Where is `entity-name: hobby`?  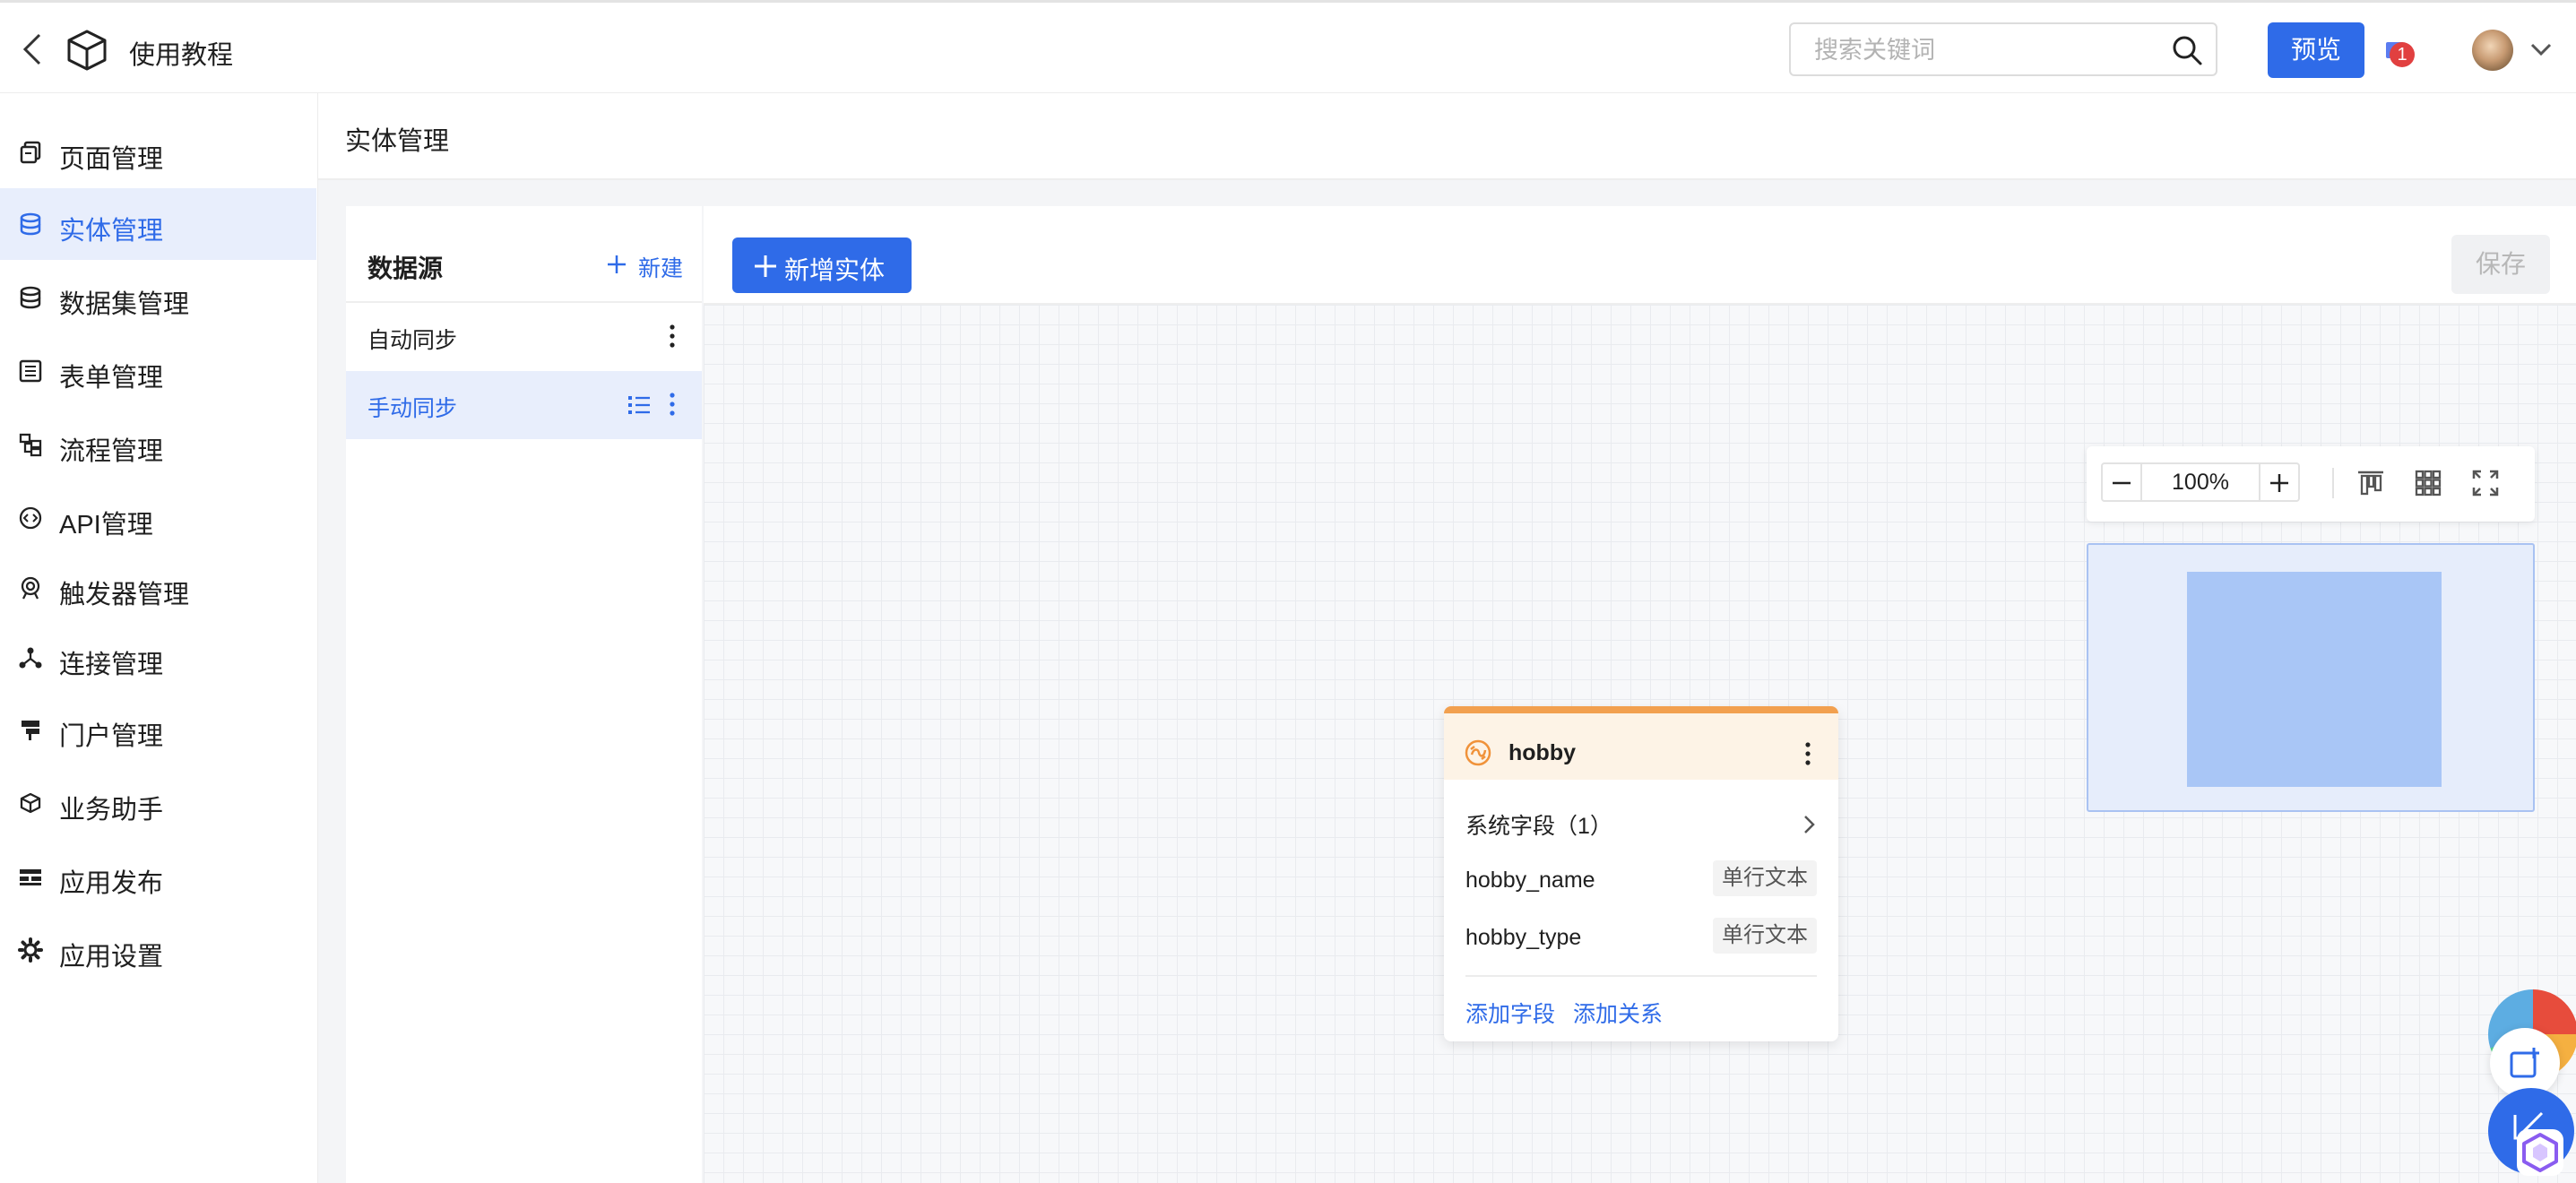
entity-name: hobby is located at coordinates (1542, 753).